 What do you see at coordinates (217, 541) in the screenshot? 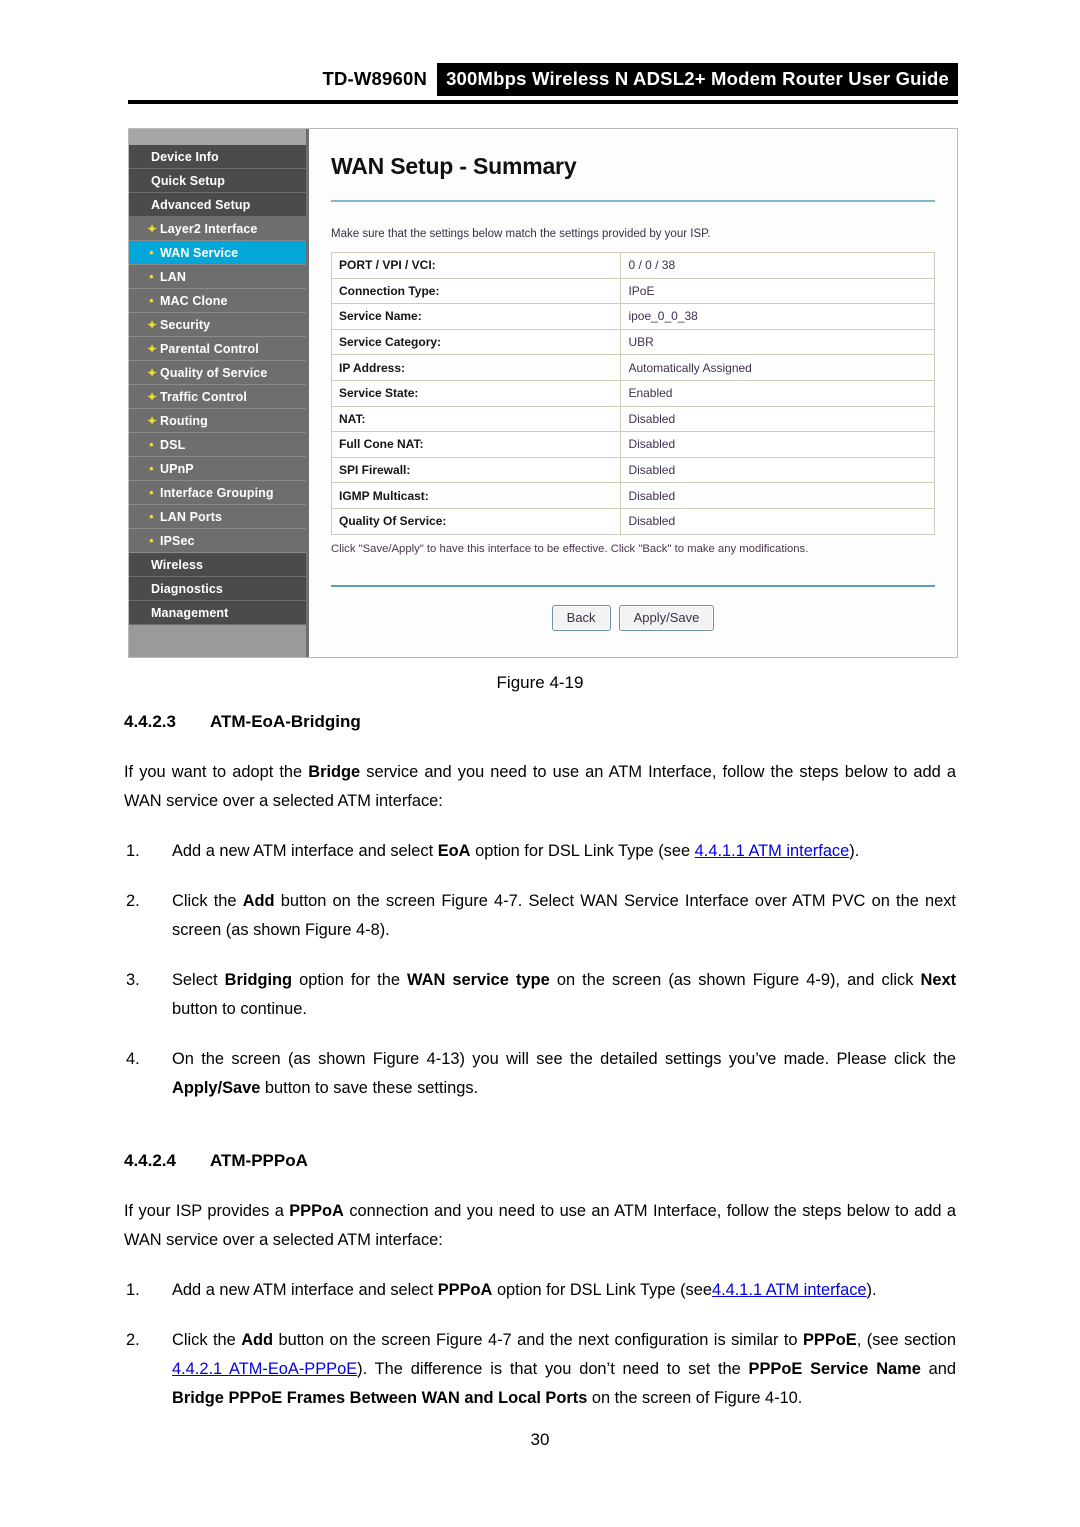
I see `sidebar-item-ipsec: • IPSec` at bounding box center [217, 541].